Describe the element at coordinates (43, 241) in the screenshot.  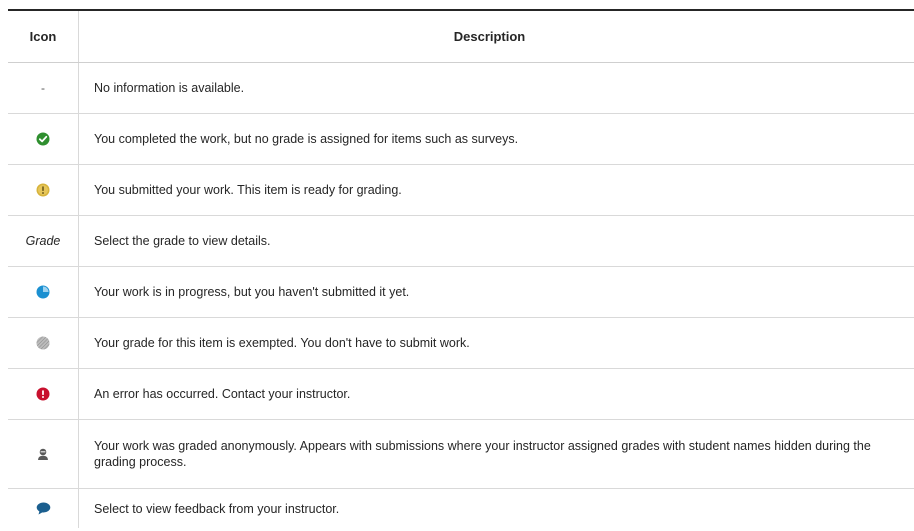
I see `grade-label: Grade` at that location.